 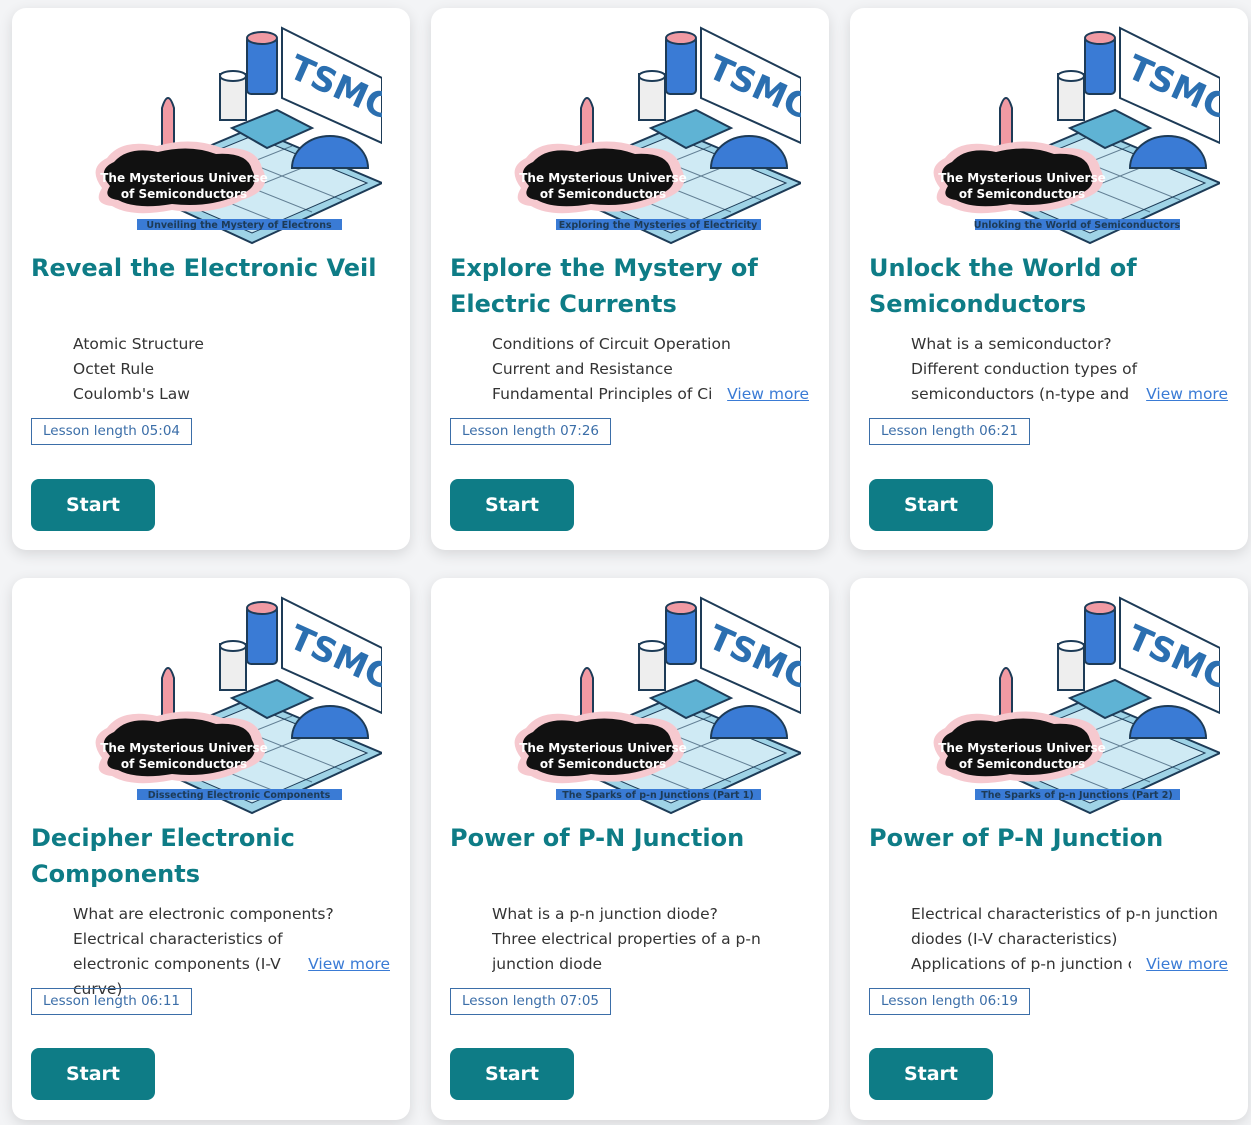 I want to click on topic-item: Applications of p-n junction c, so click(x=1021, y=964).